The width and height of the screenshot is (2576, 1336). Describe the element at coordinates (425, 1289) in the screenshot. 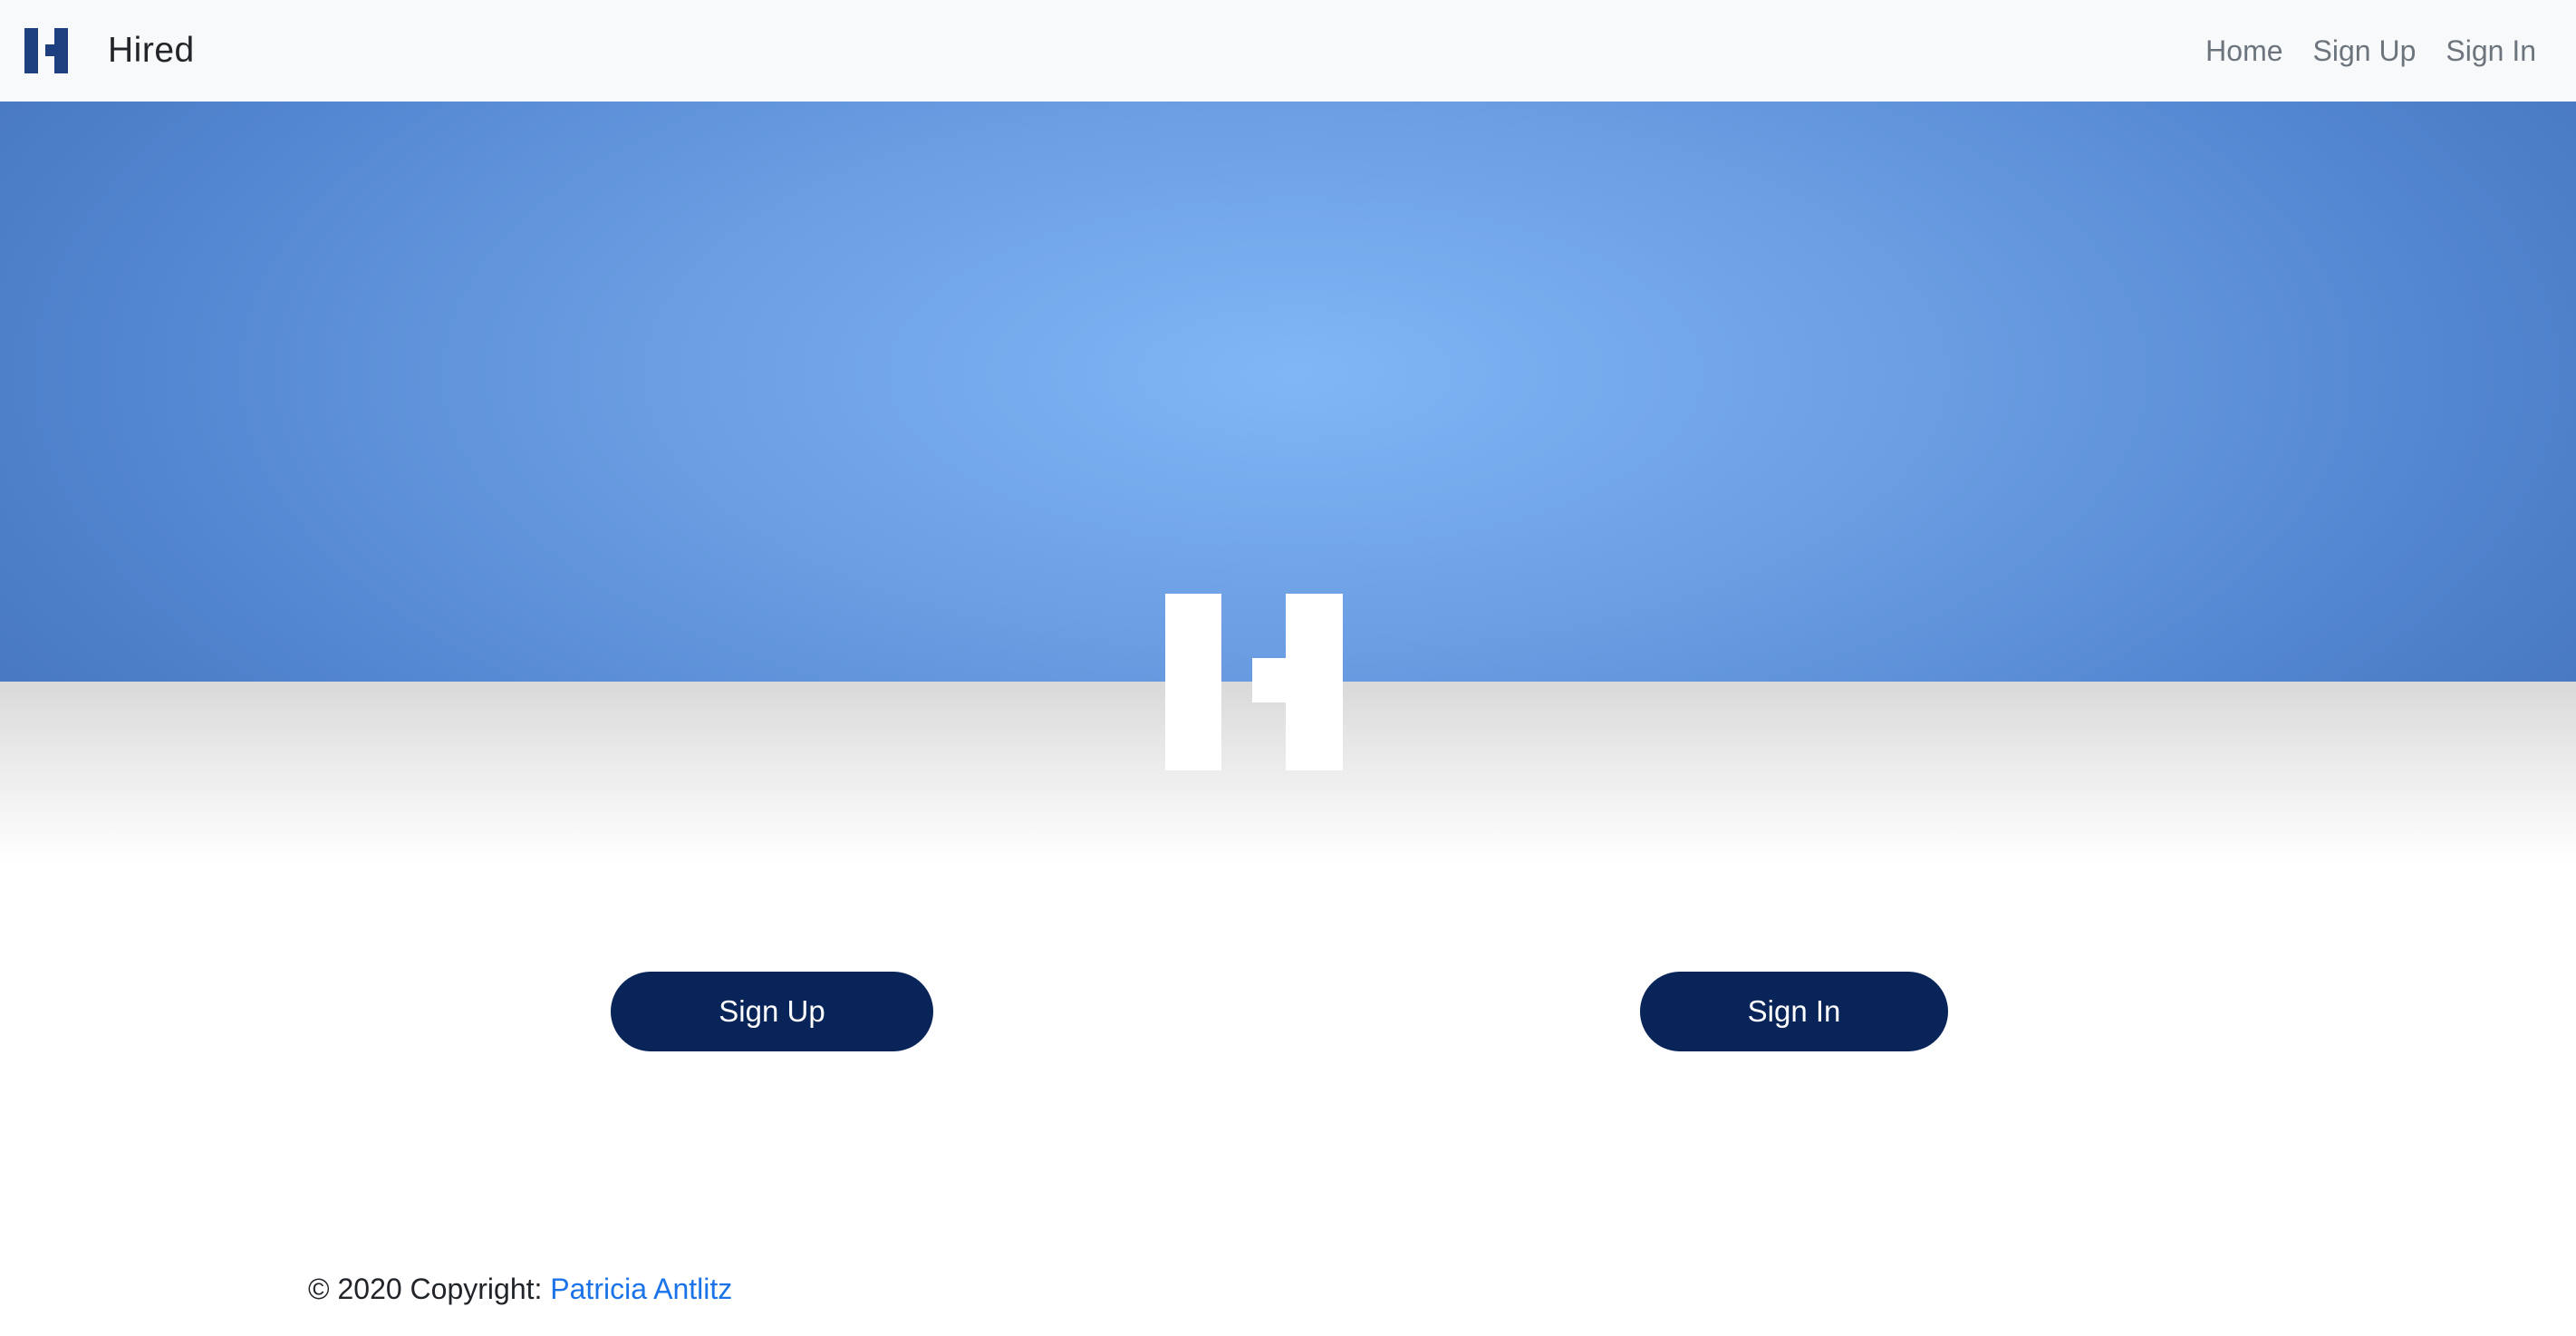

I see `copyright-text: © 2020 Copyright:` at that location.